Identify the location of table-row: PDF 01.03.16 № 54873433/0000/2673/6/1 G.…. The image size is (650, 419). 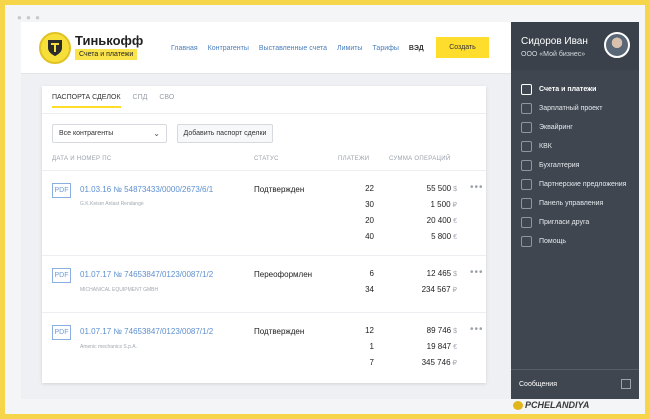
(264, 212).